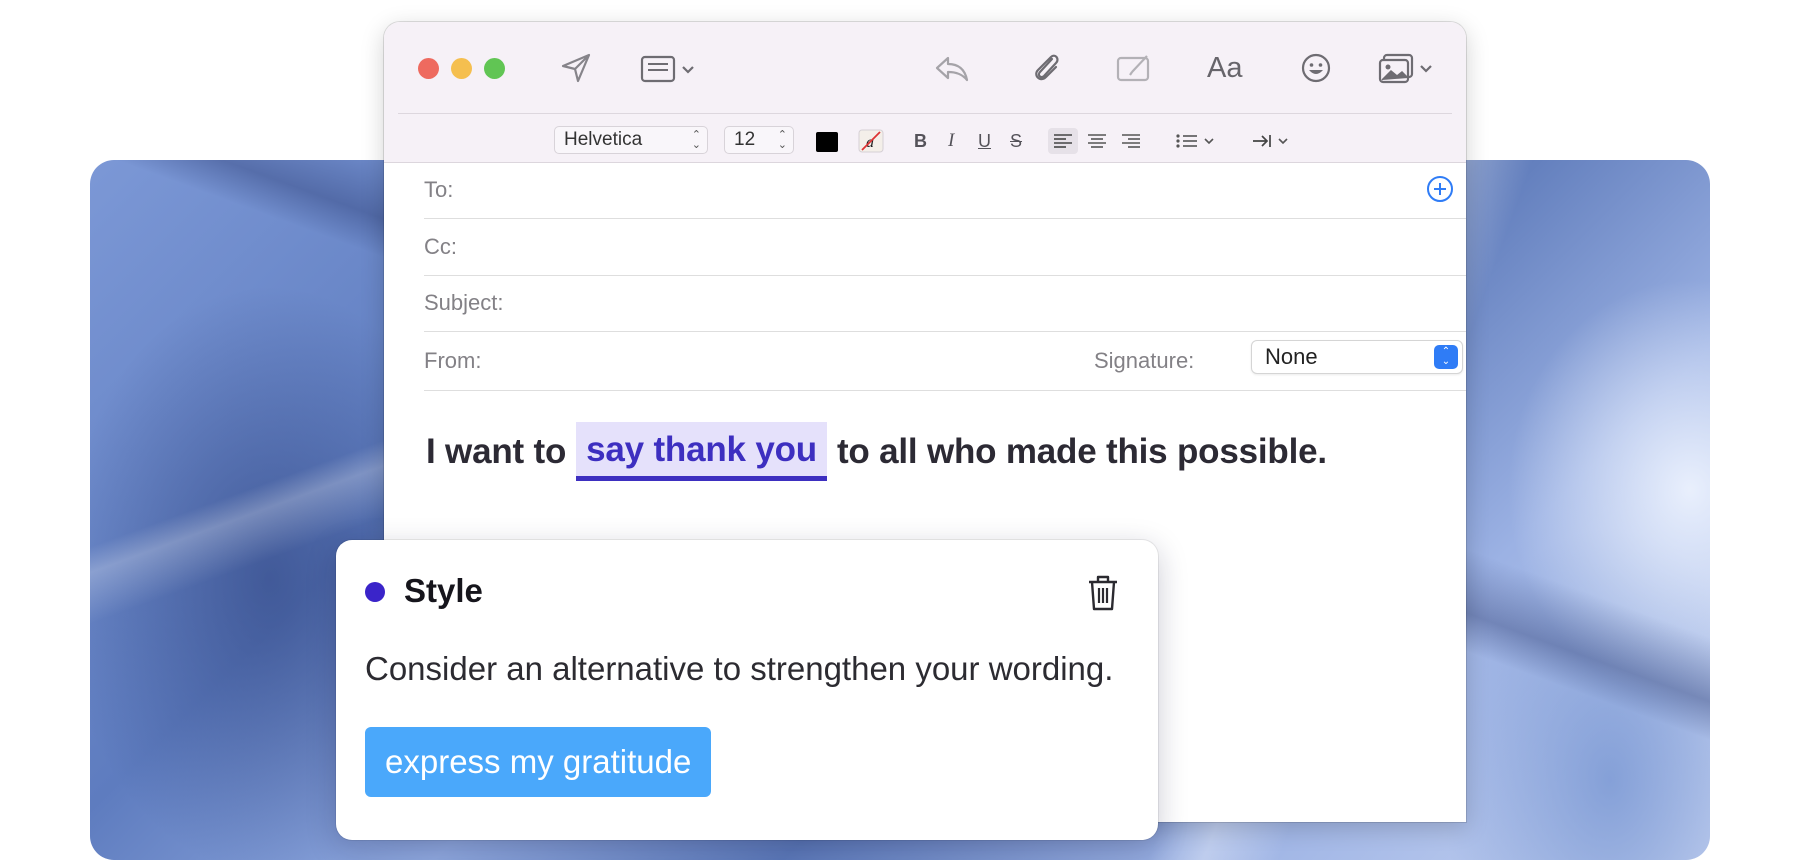 The width and height of the screenshot is (1800, 860). I want to click on italic-button: I, so click(951, 141).